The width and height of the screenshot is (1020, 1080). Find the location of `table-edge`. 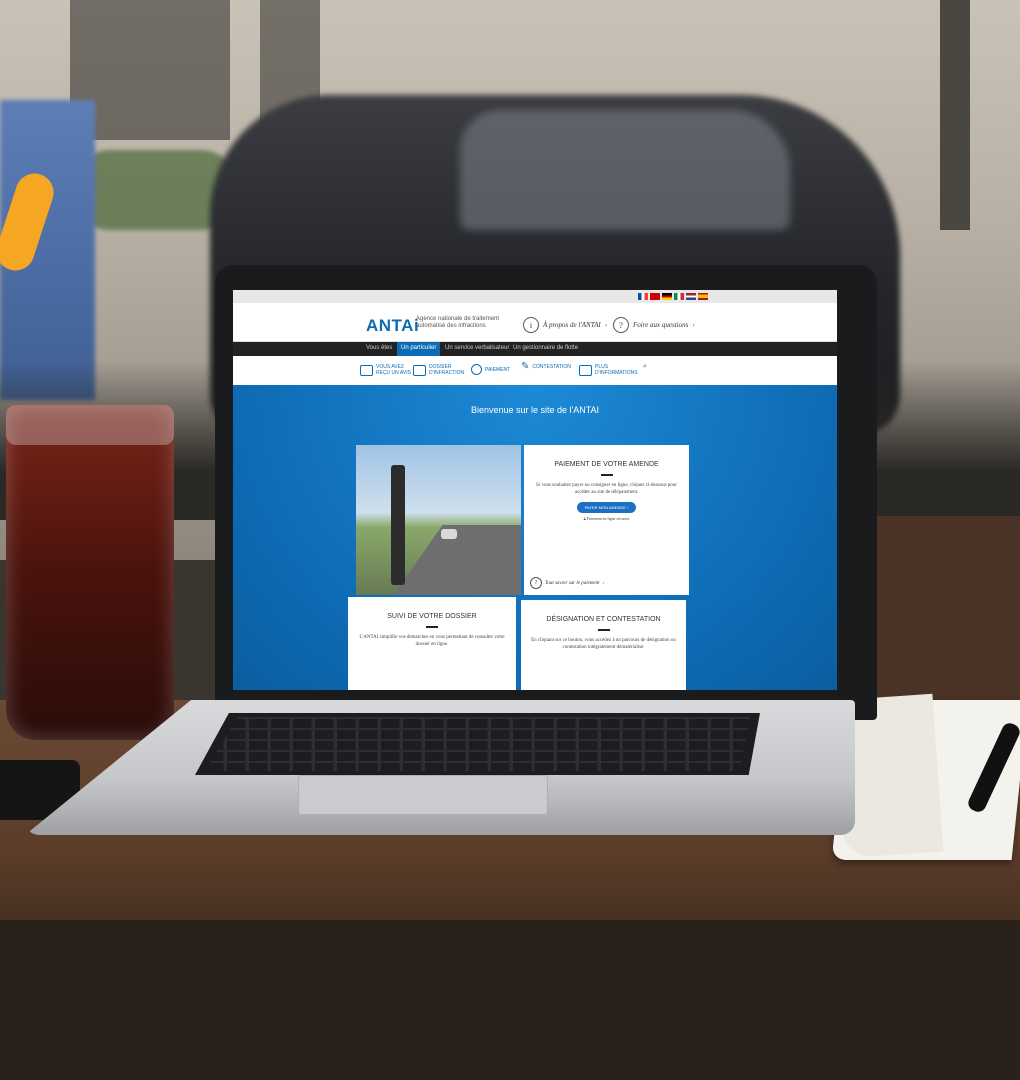

table-edge is located at coordinates (510, 1000).